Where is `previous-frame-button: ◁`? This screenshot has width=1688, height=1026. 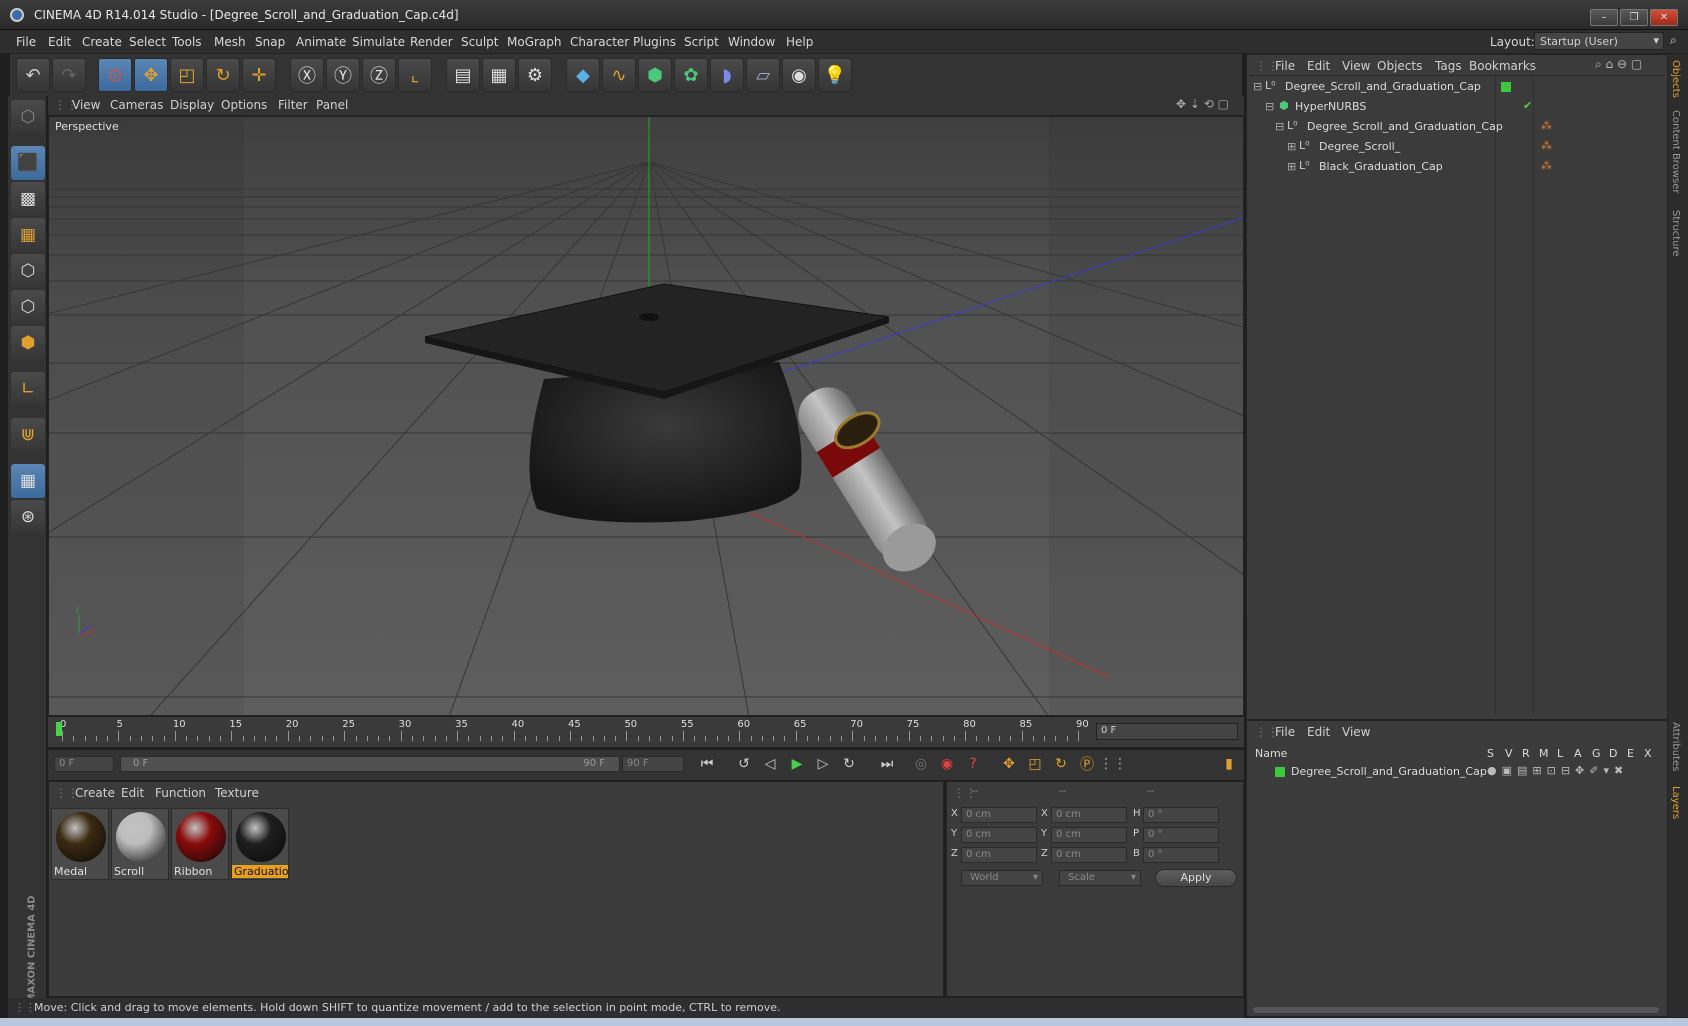 previous-frame-button: ◁ is located at coordinates (770, 764).